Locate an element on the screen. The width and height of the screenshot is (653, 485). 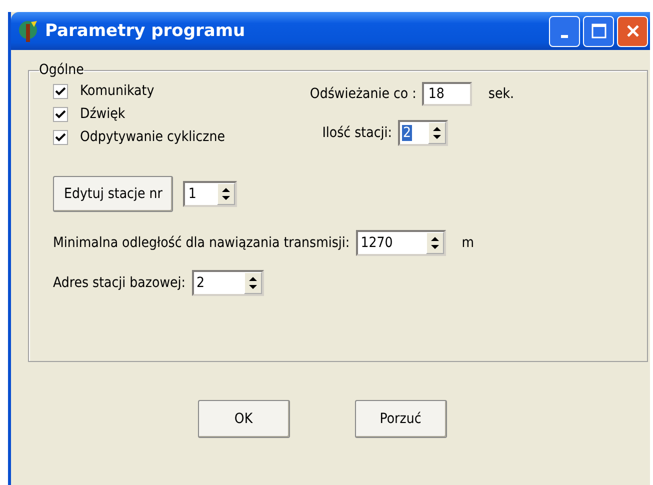
maximize-icon is located at coordinates (598, 31).